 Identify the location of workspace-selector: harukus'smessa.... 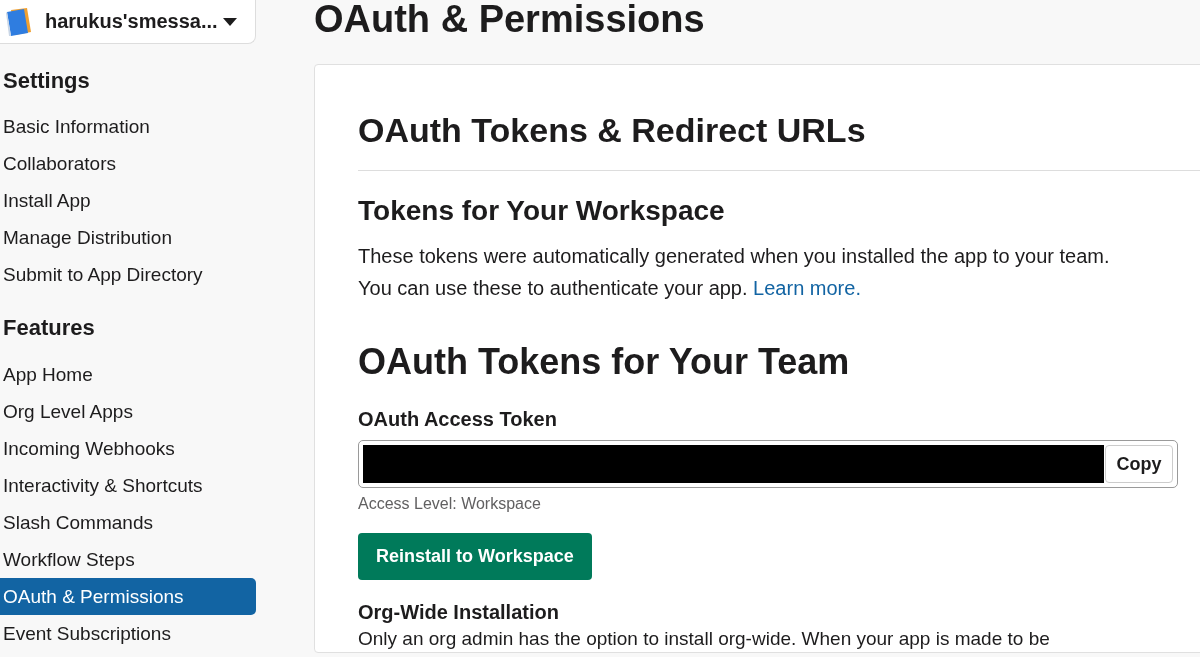
(128, 22).